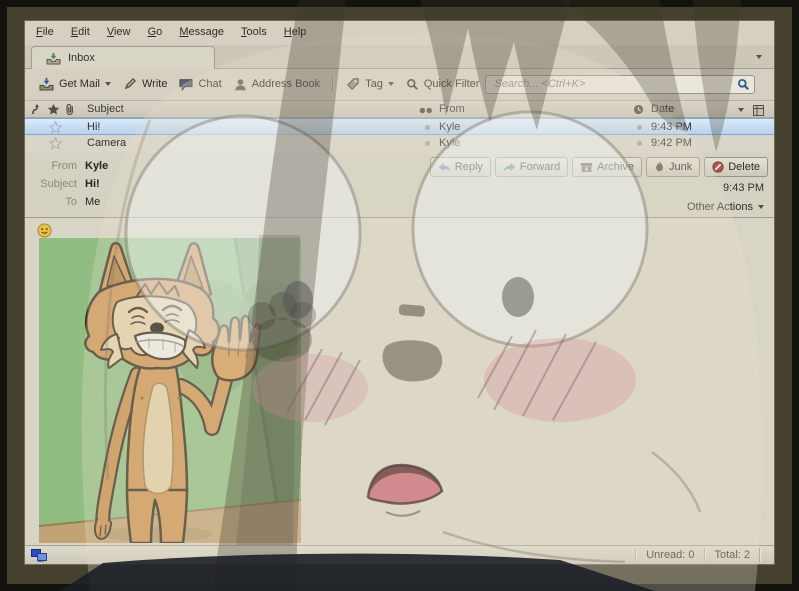  What do you see at coordinates (105, 109) in the screenshot?
I see `column-subject: Subject` at bounding box center [105, 109].